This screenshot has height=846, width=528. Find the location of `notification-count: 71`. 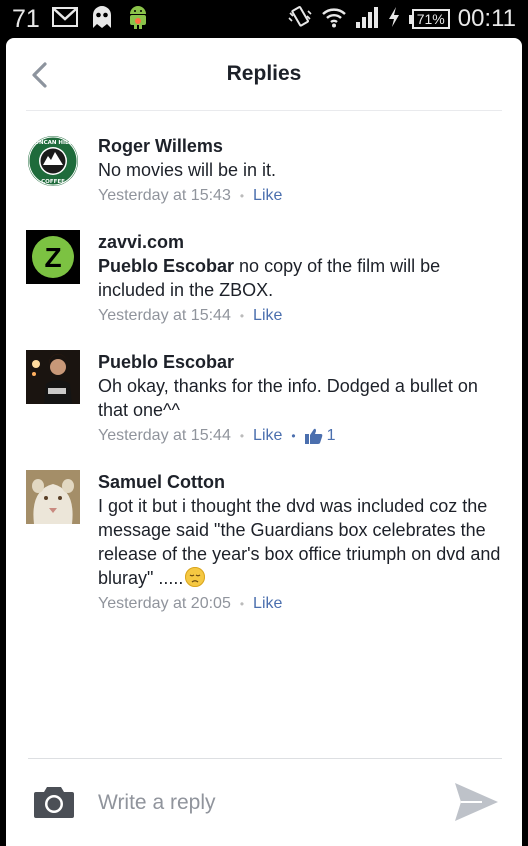

notification-count: 71 is located at coordinates (26, 19).